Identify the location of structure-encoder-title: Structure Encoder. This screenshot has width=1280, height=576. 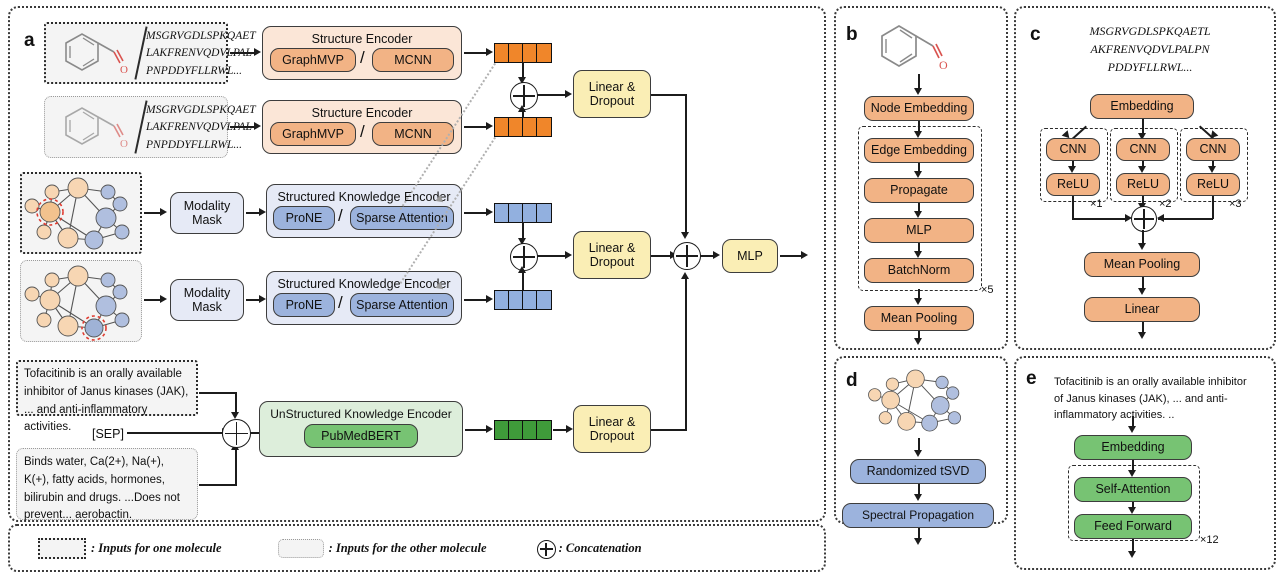
(362, 113).